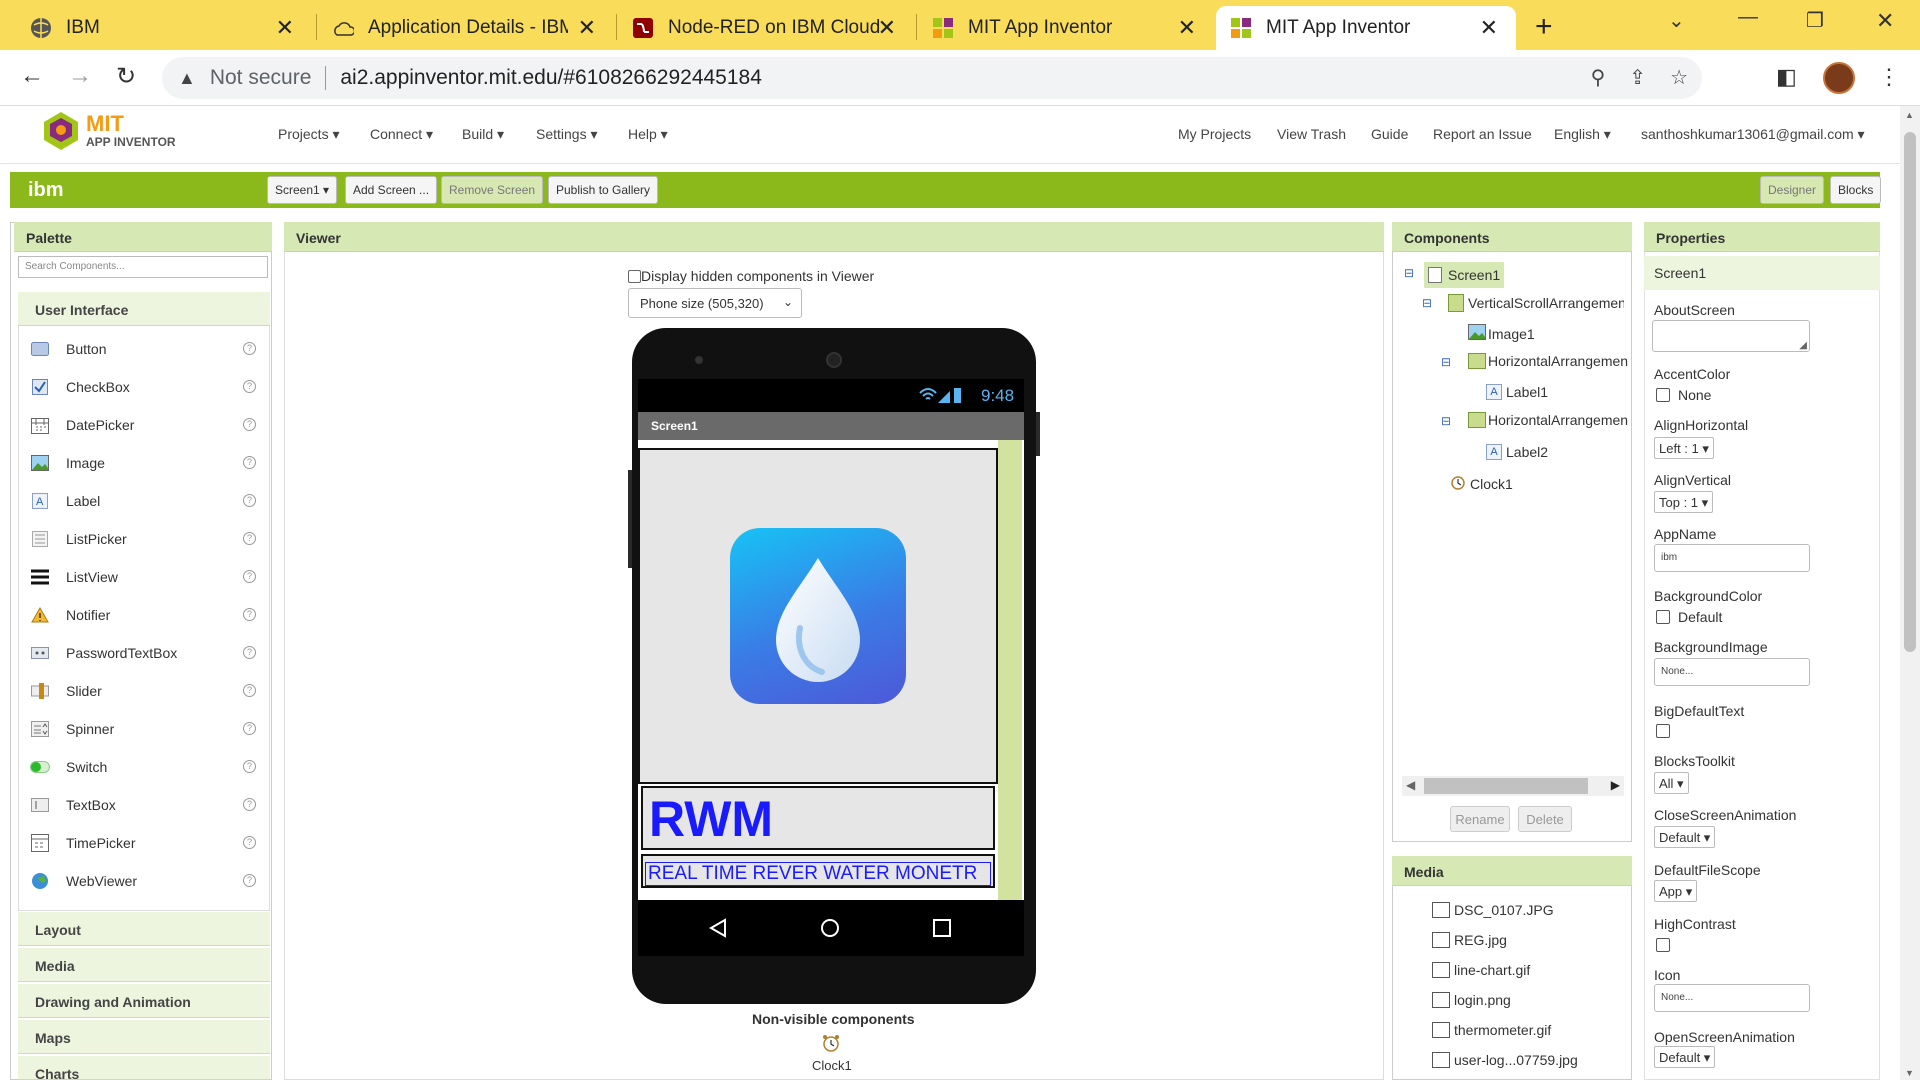 The height and width of the screenshot is (1080, 1920). What do you see at coordinates (1389, 134) in the screenshot?
I see `link-guide: Guide` at bounding box center [1389, 134].